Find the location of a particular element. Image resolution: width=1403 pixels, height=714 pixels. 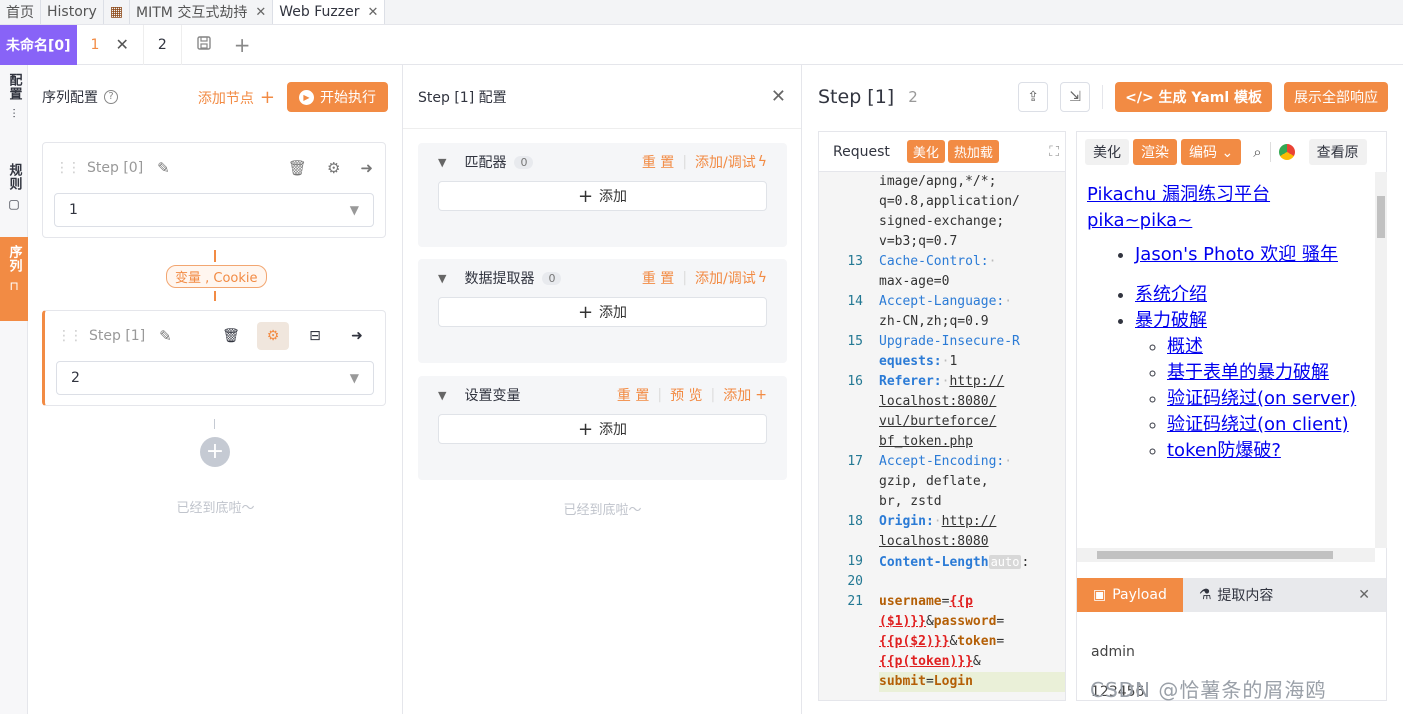

variable-tag: 变量 , Cookie is located at coordinates (216, 276).